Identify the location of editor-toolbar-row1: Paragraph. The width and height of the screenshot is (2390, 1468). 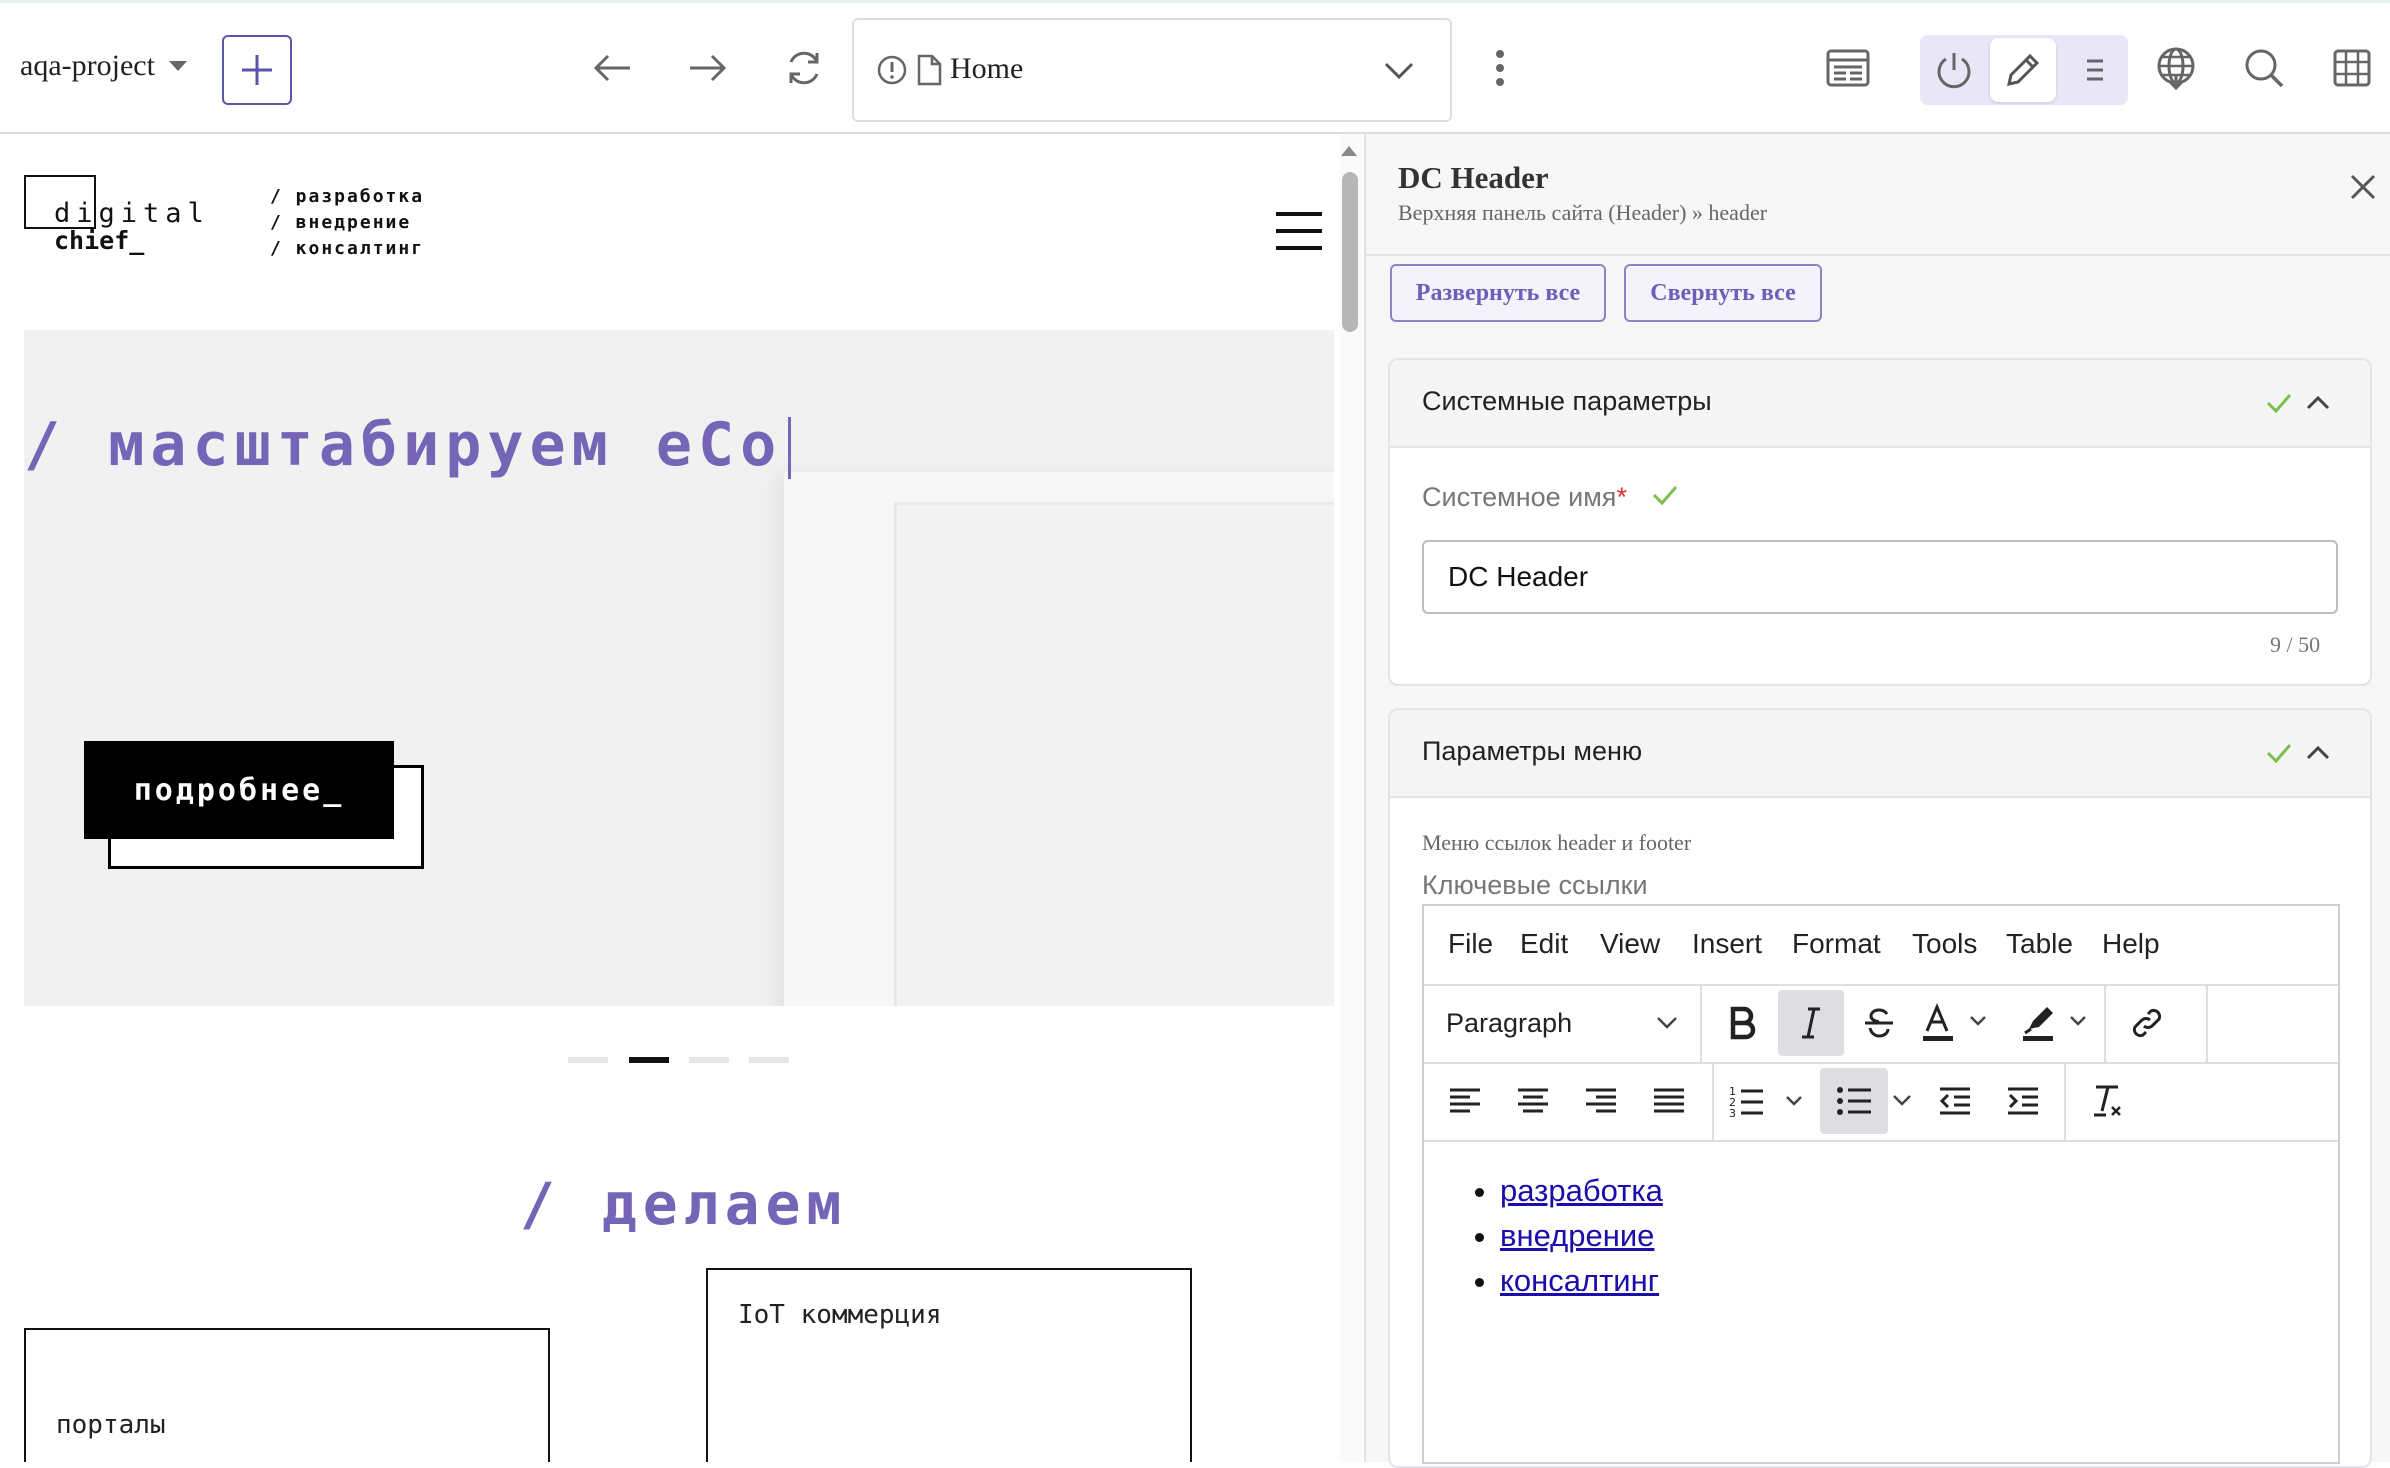
(1881, 1024).